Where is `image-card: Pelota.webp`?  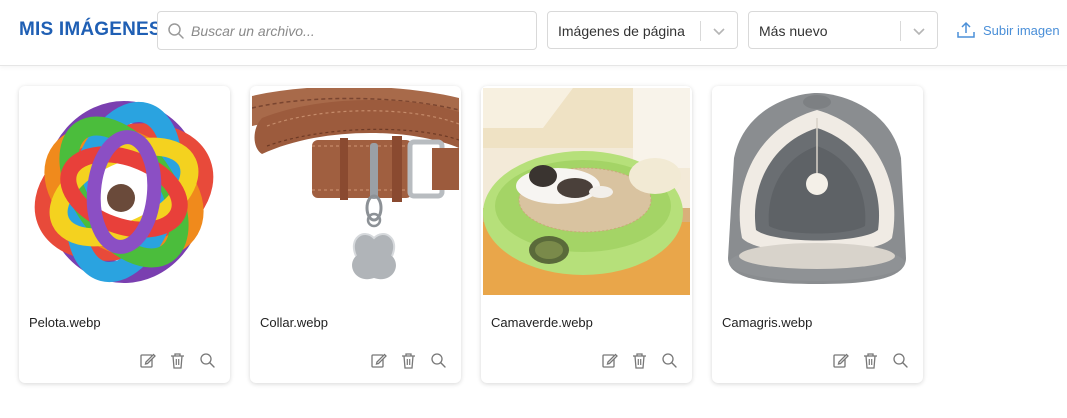
image-card: Pelota.webp is located at coordinates (124, 234).